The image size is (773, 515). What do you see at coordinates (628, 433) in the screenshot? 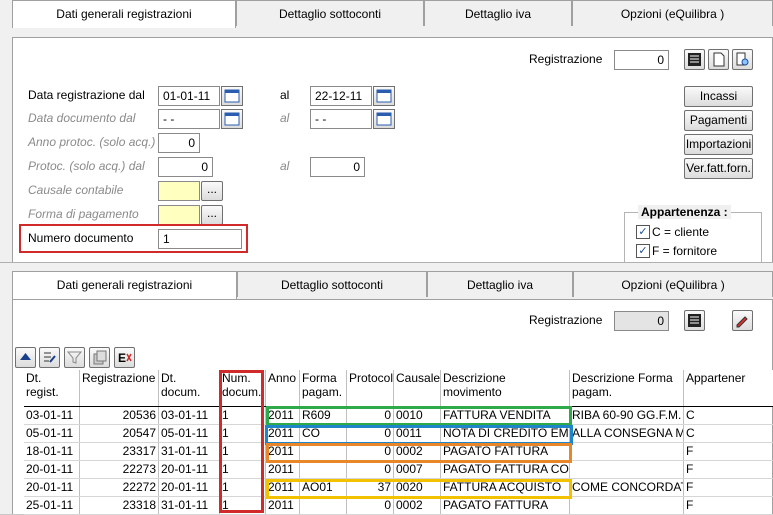
I see `cell-descrizione-forma: ALLA CONSEGNA M` at bounding box center [628, 433].